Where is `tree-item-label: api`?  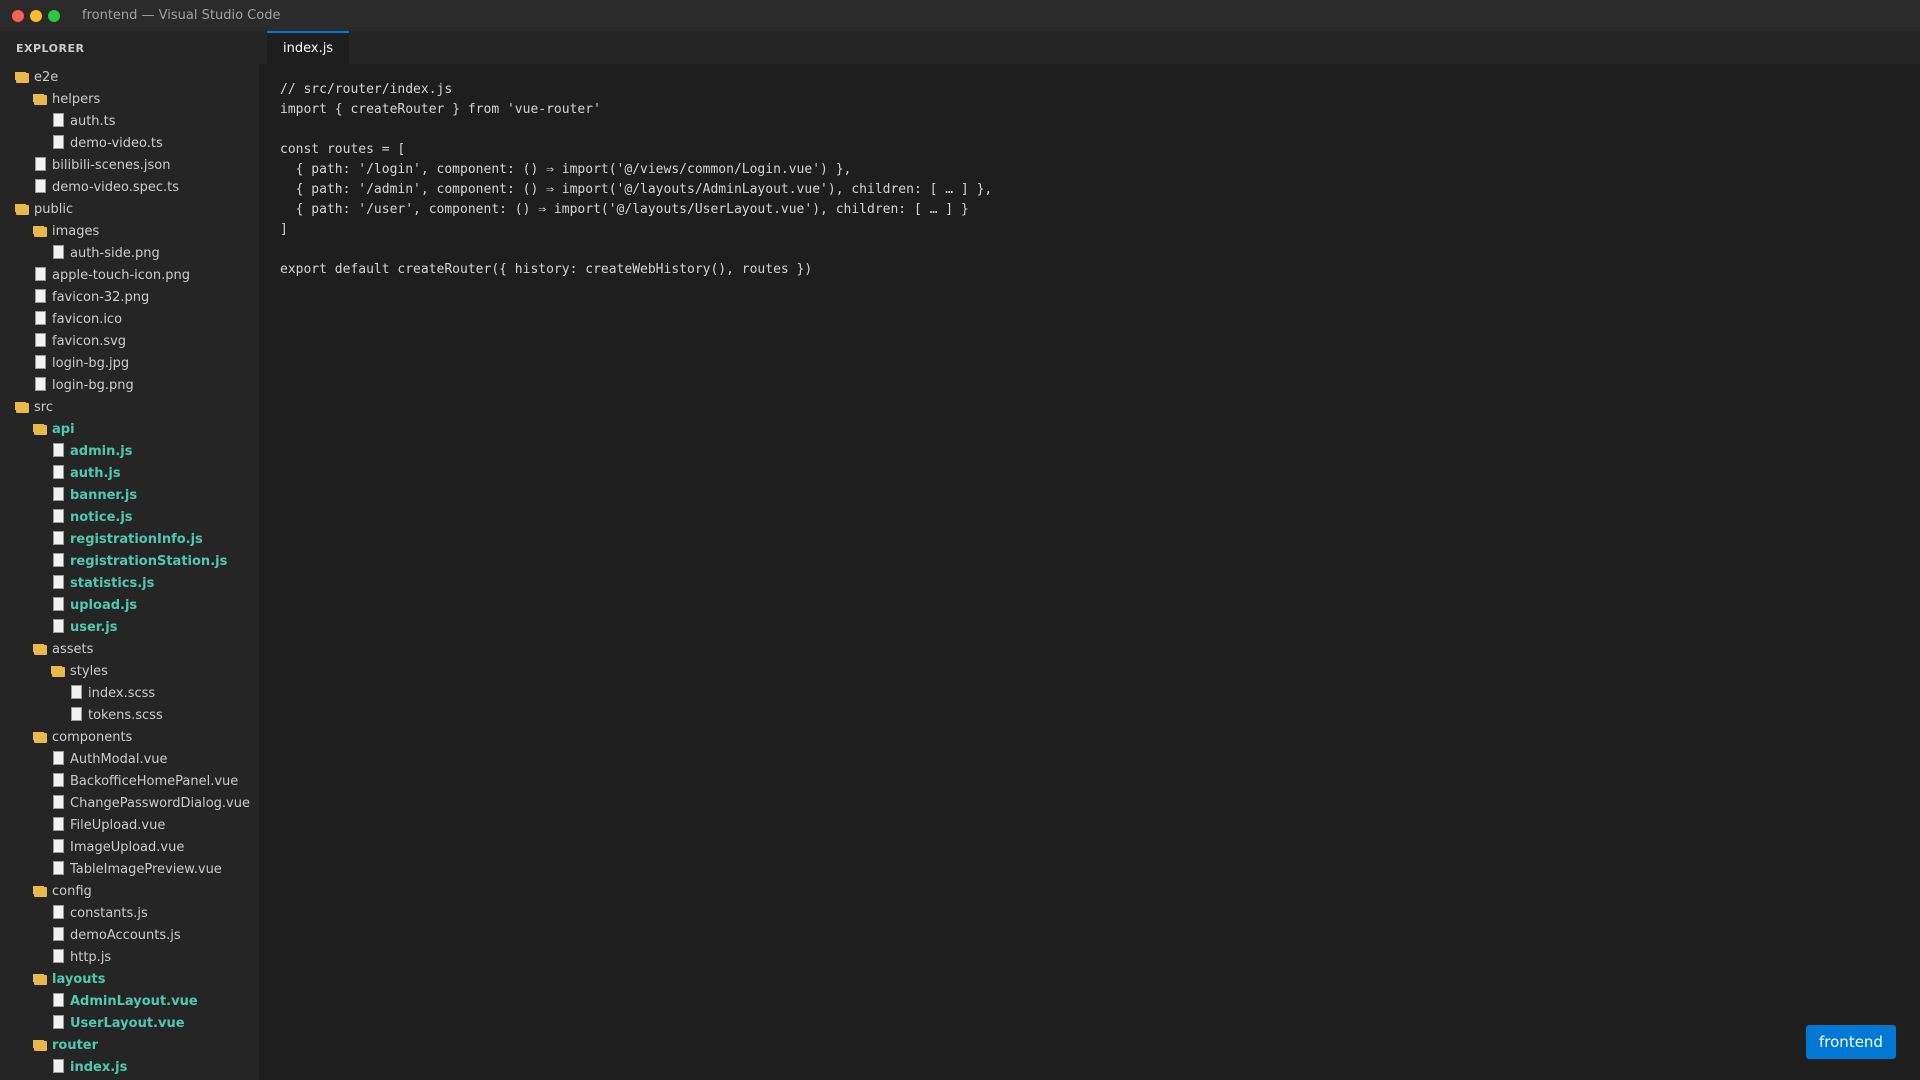
tree-item-label: api is located at coordinates (63, 429).